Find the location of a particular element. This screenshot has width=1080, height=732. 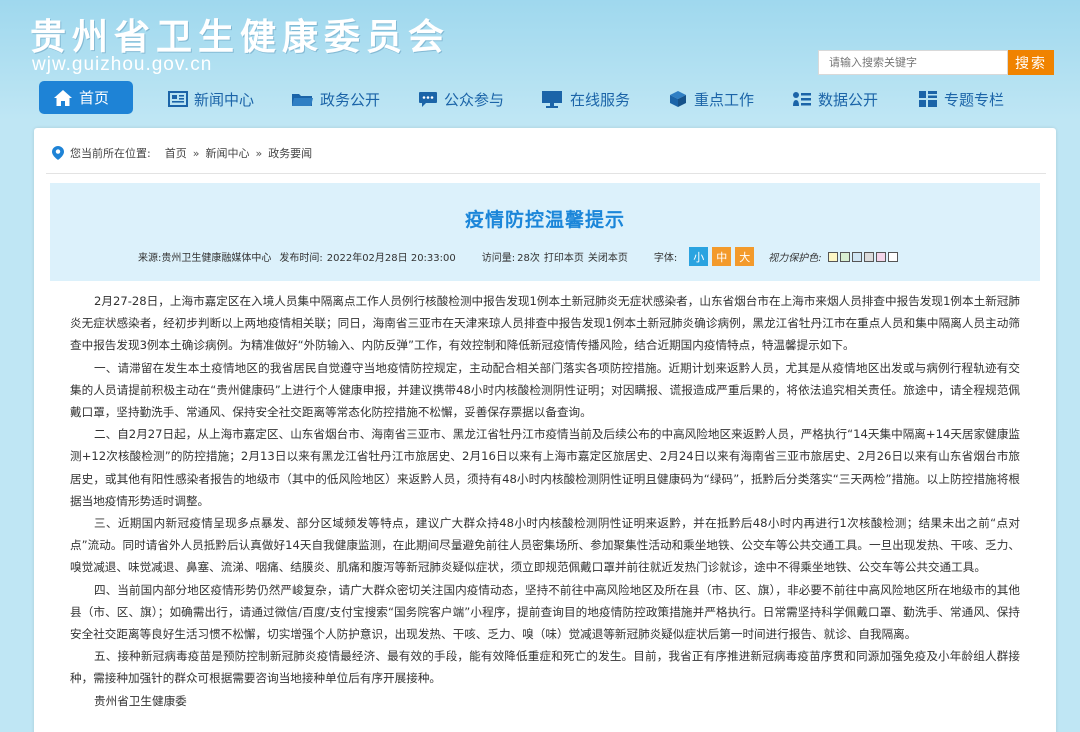

source-value: 贵州卫生健康融媒体中心 is located at coordinates (216, 258).